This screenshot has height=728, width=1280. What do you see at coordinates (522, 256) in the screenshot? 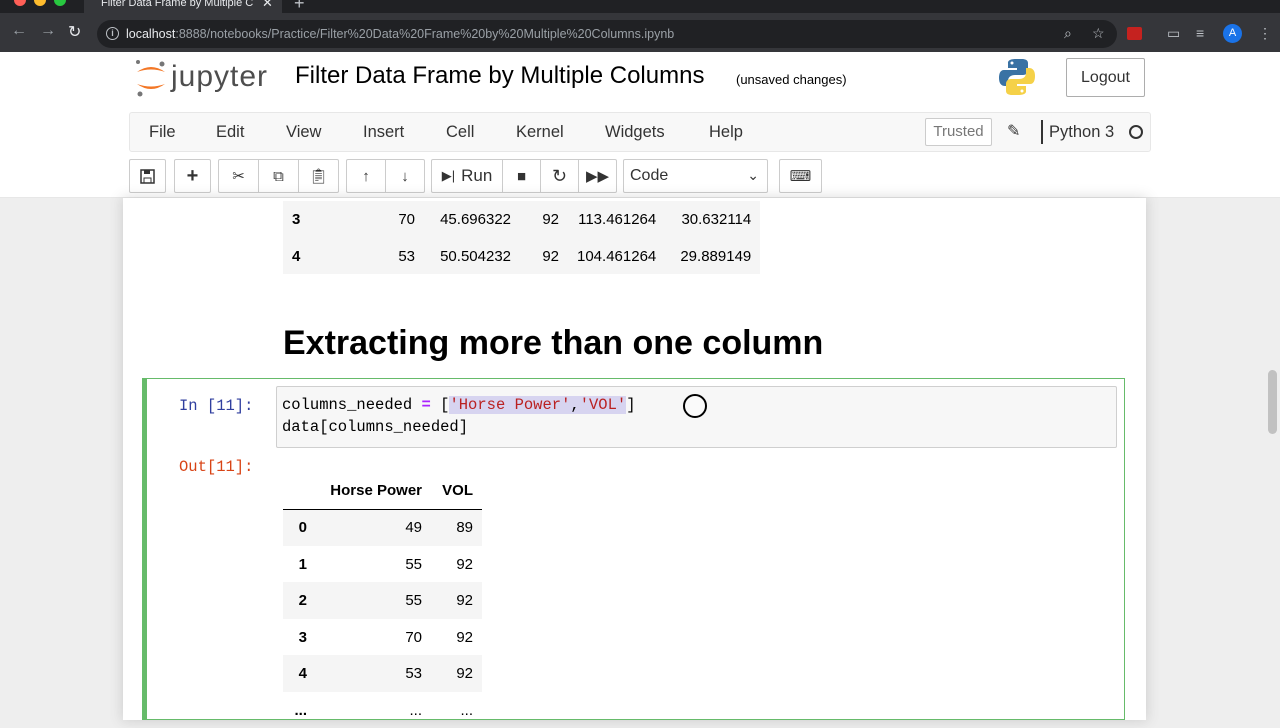
I see `table-row: 4 53 50.504232 92 104.461264 29.889149` at bounding box center [522, 256].